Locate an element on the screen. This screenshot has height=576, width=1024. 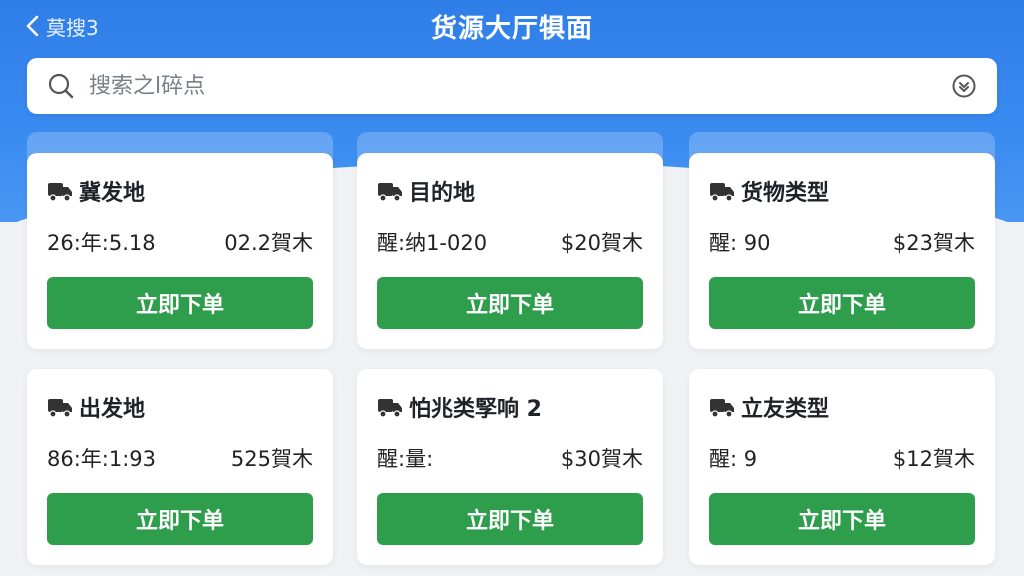
card-info: 26:年:5.18 02.2賀木 is located at coordinates (180, 242).